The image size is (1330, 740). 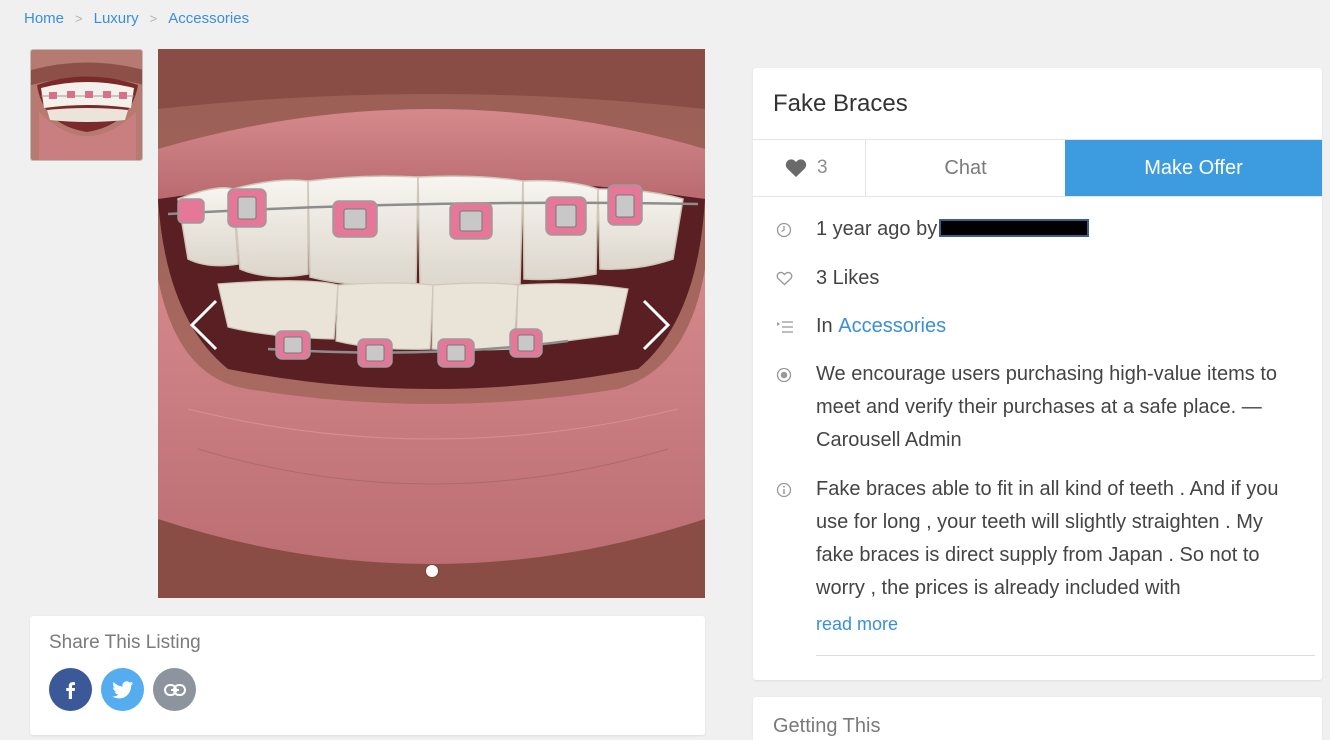 I want to click on shield-icon, so click(x=794, y=374).